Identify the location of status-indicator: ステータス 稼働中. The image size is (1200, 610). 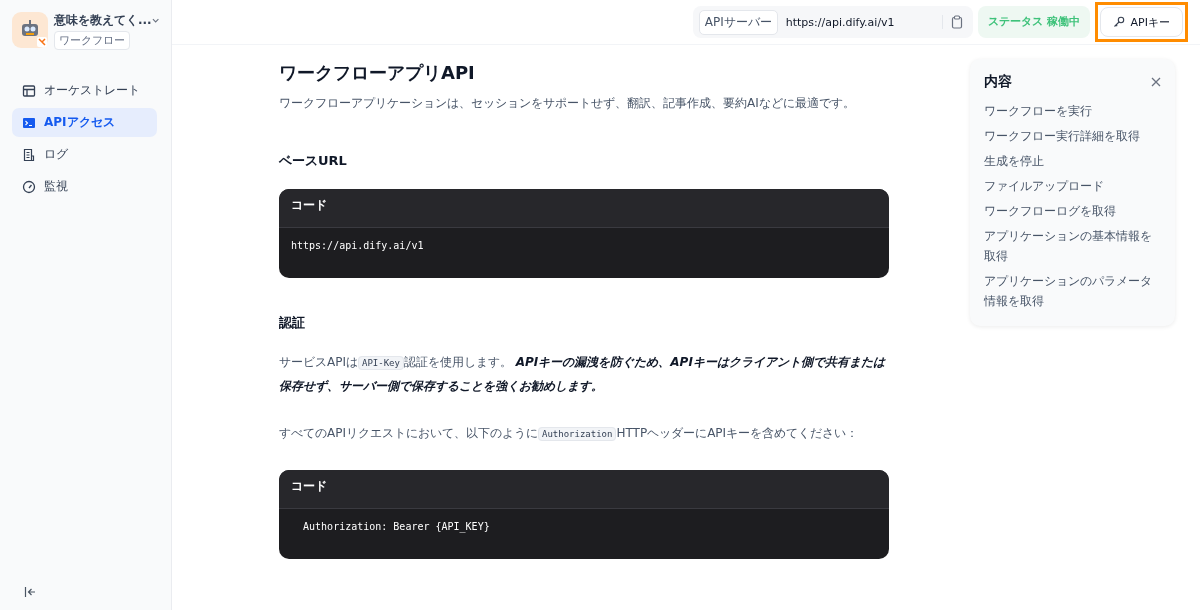
(1033, 22).